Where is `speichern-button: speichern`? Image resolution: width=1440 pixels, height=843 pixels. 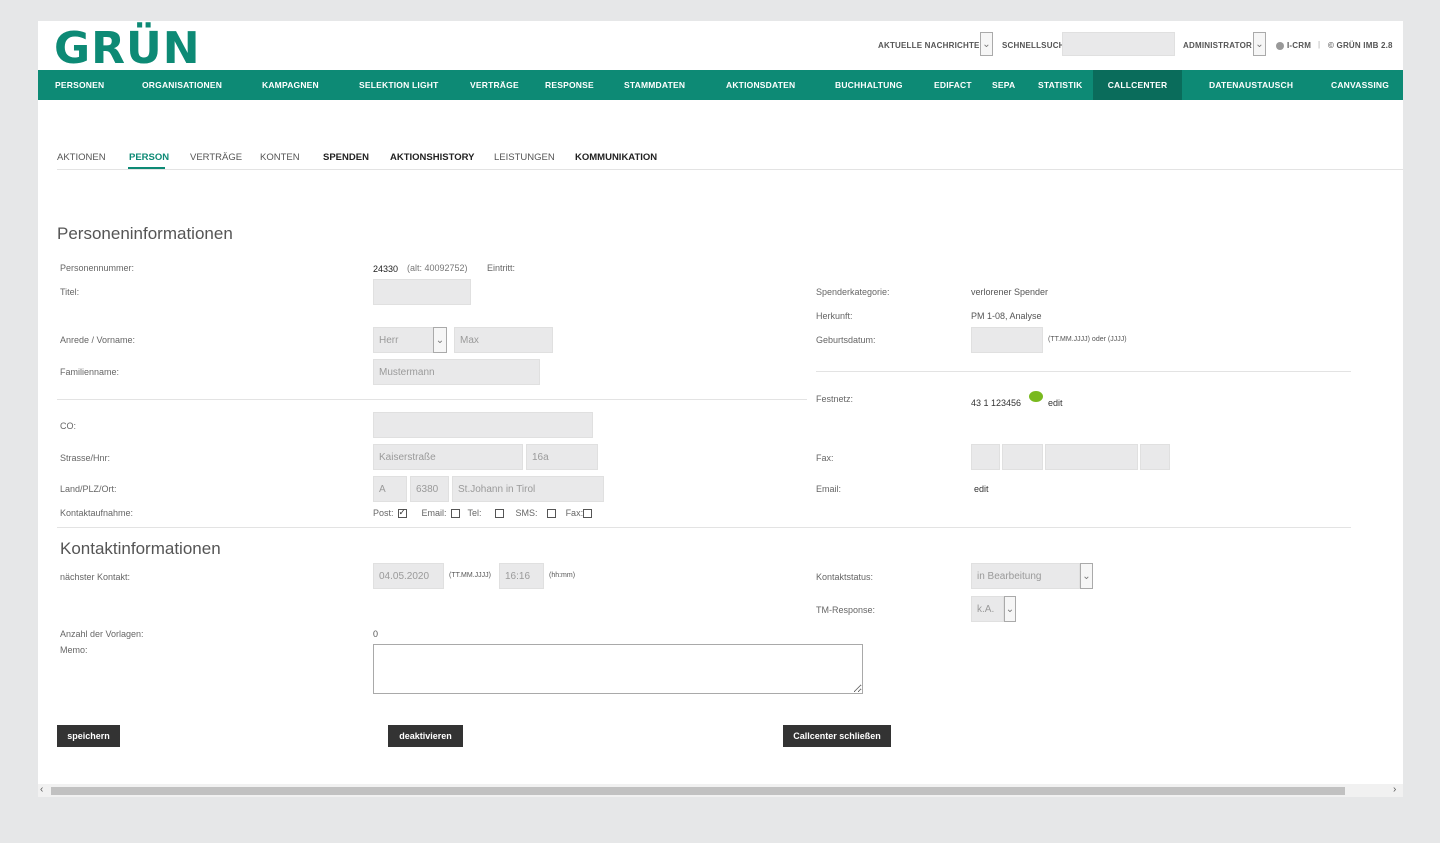 speichern-button: speichern is located at coordinates (88, 736).